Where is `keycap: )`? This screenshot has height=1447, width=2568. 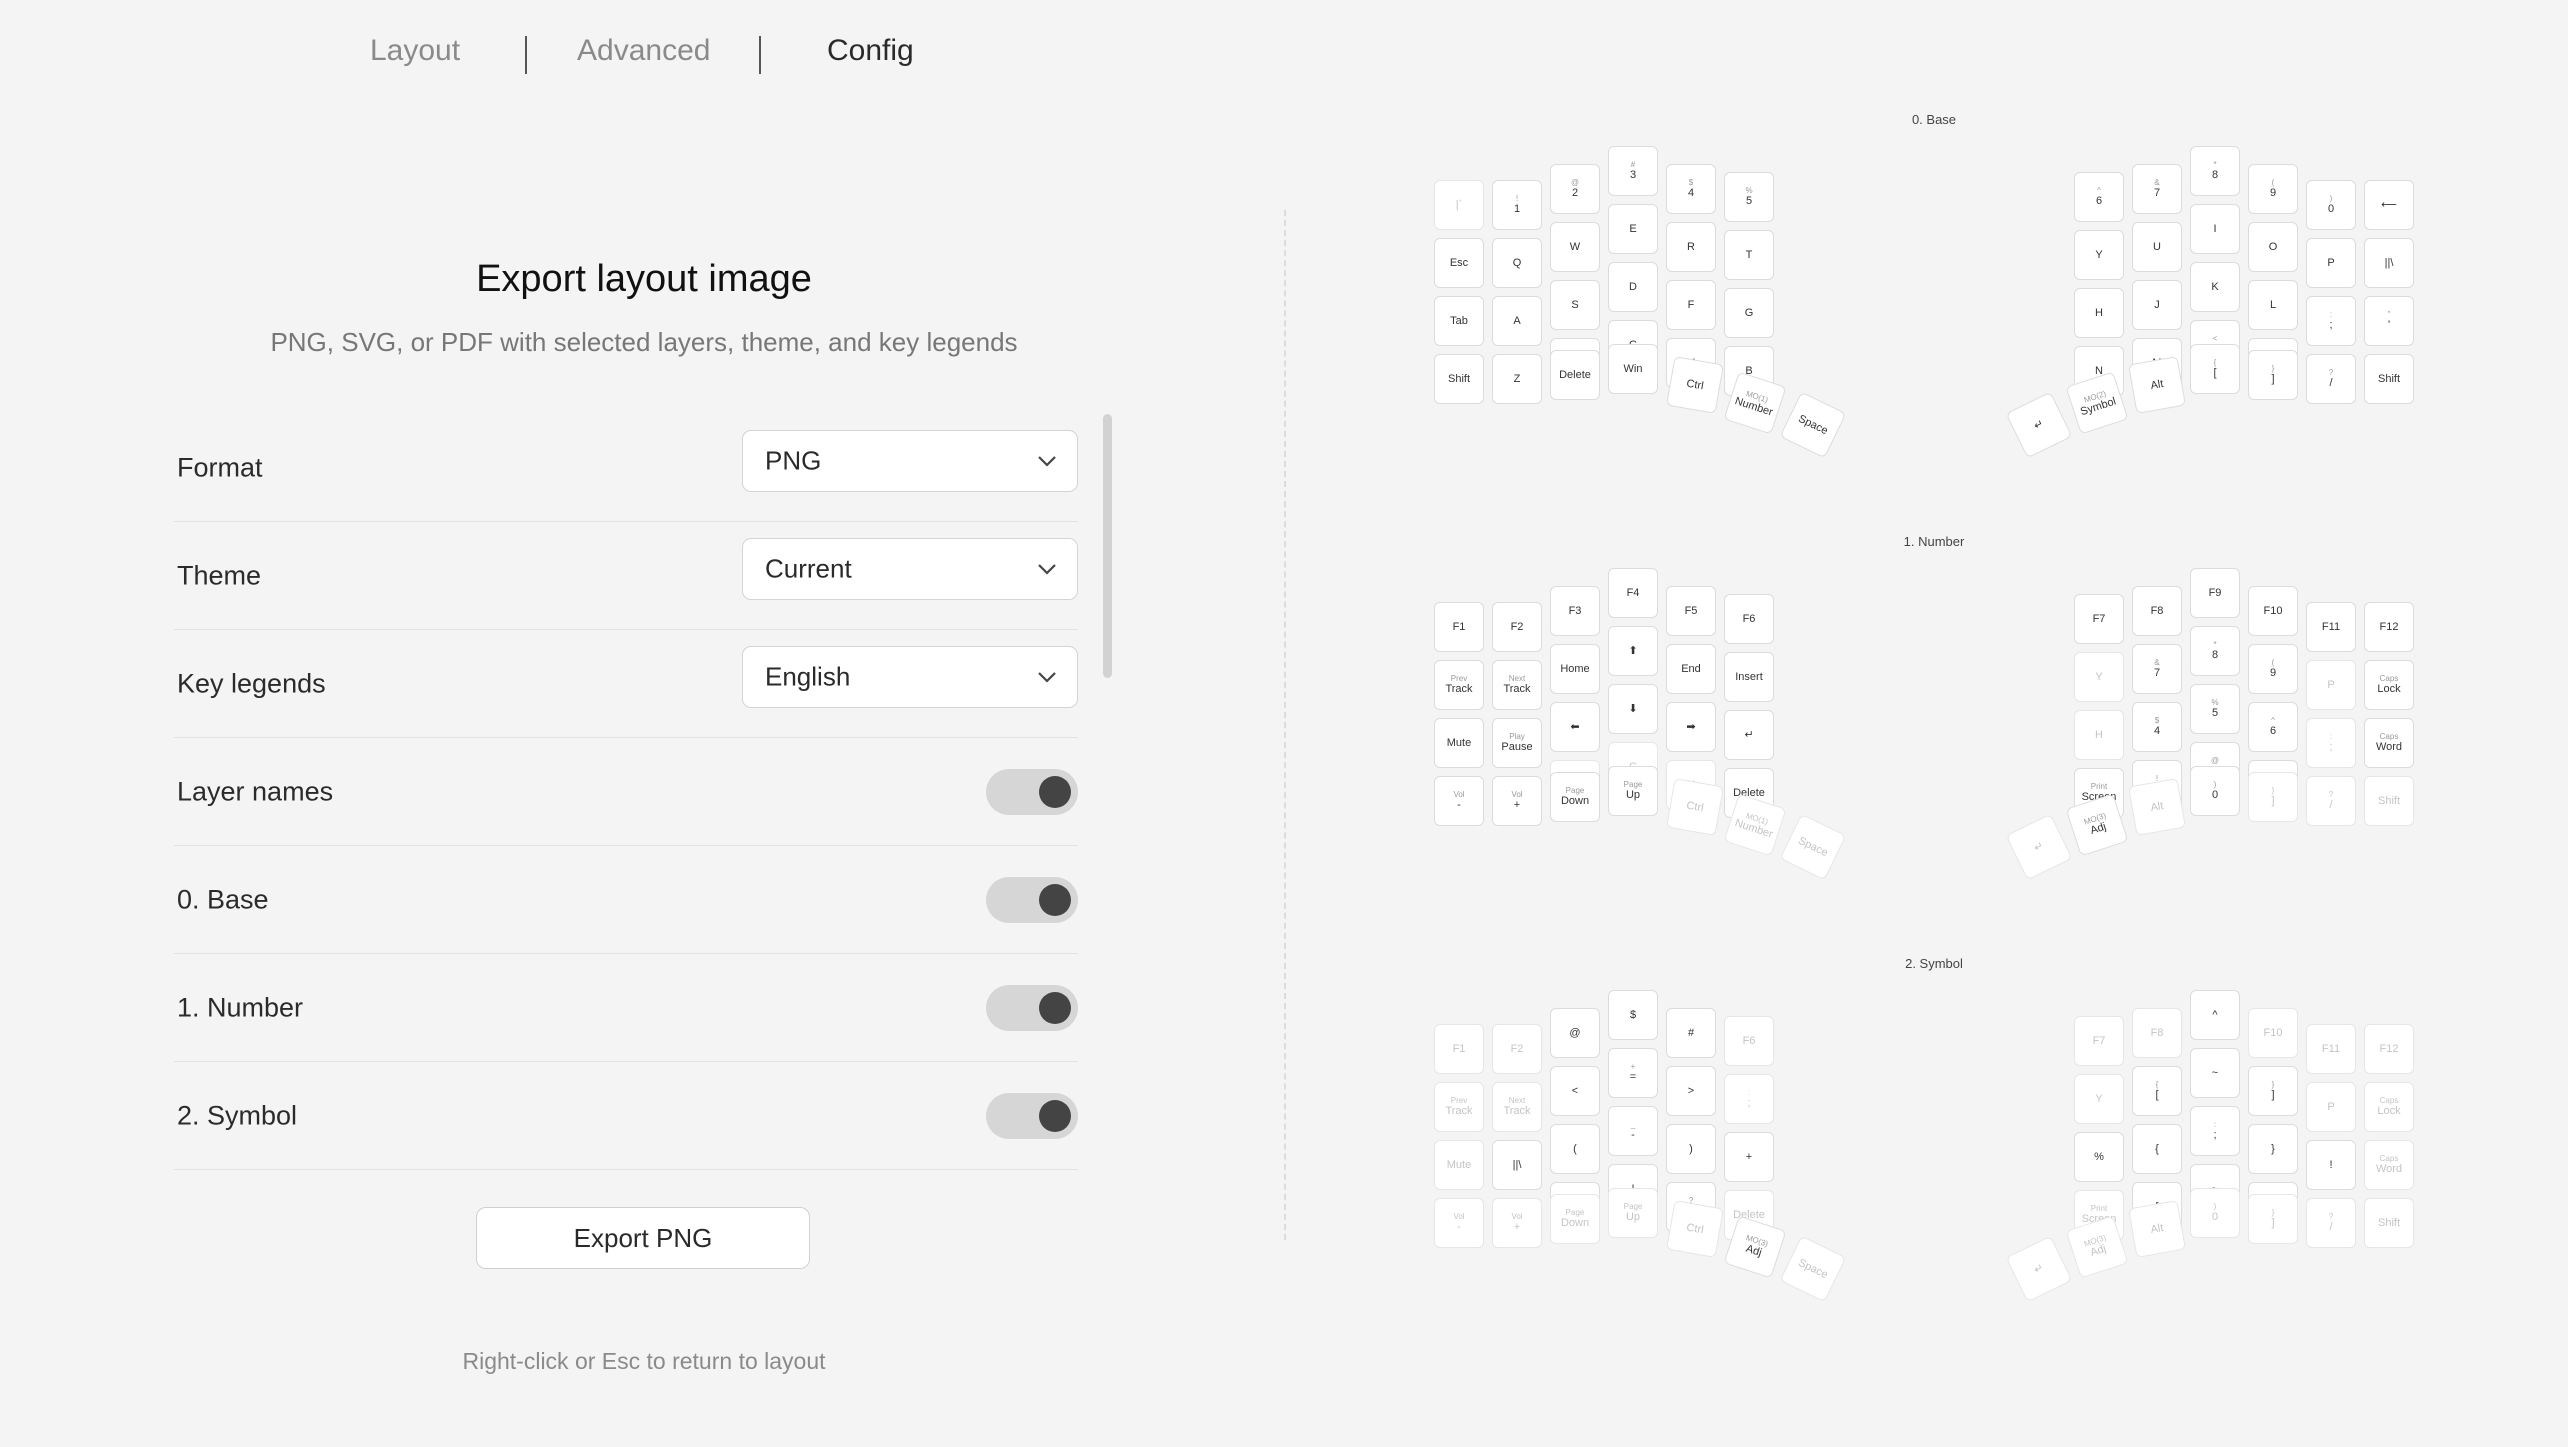 keycap: ) is located at coordinates (1691, 1149).